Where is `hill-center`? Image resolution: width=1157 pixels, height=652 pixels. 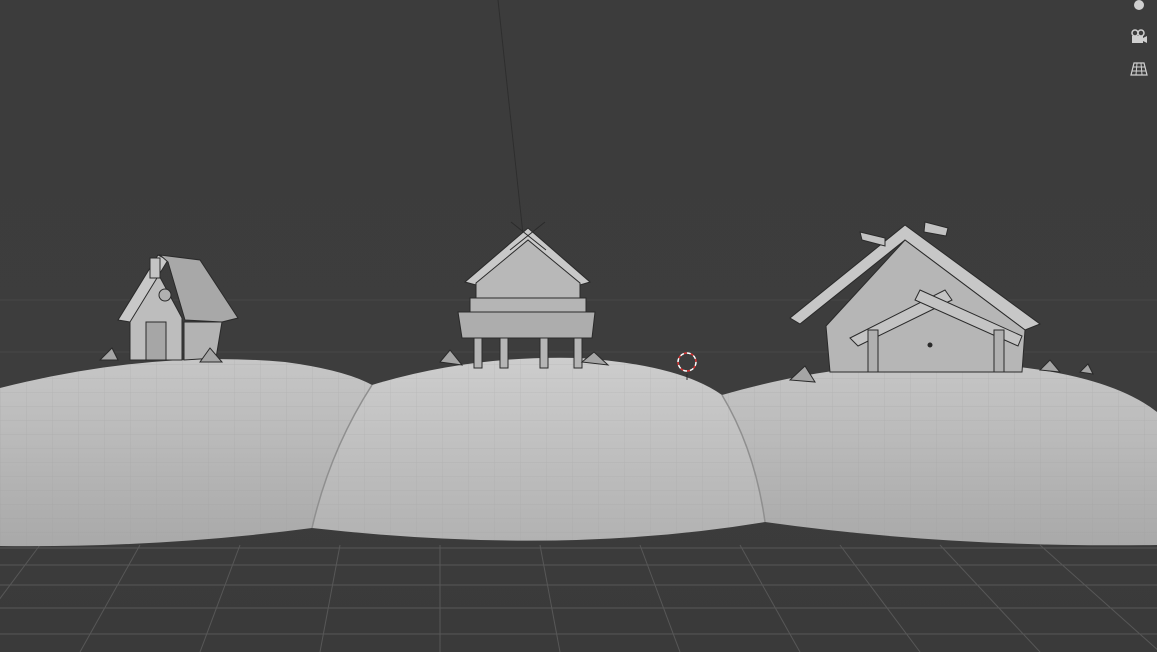
hill-center is located at coordinates (538, 449).